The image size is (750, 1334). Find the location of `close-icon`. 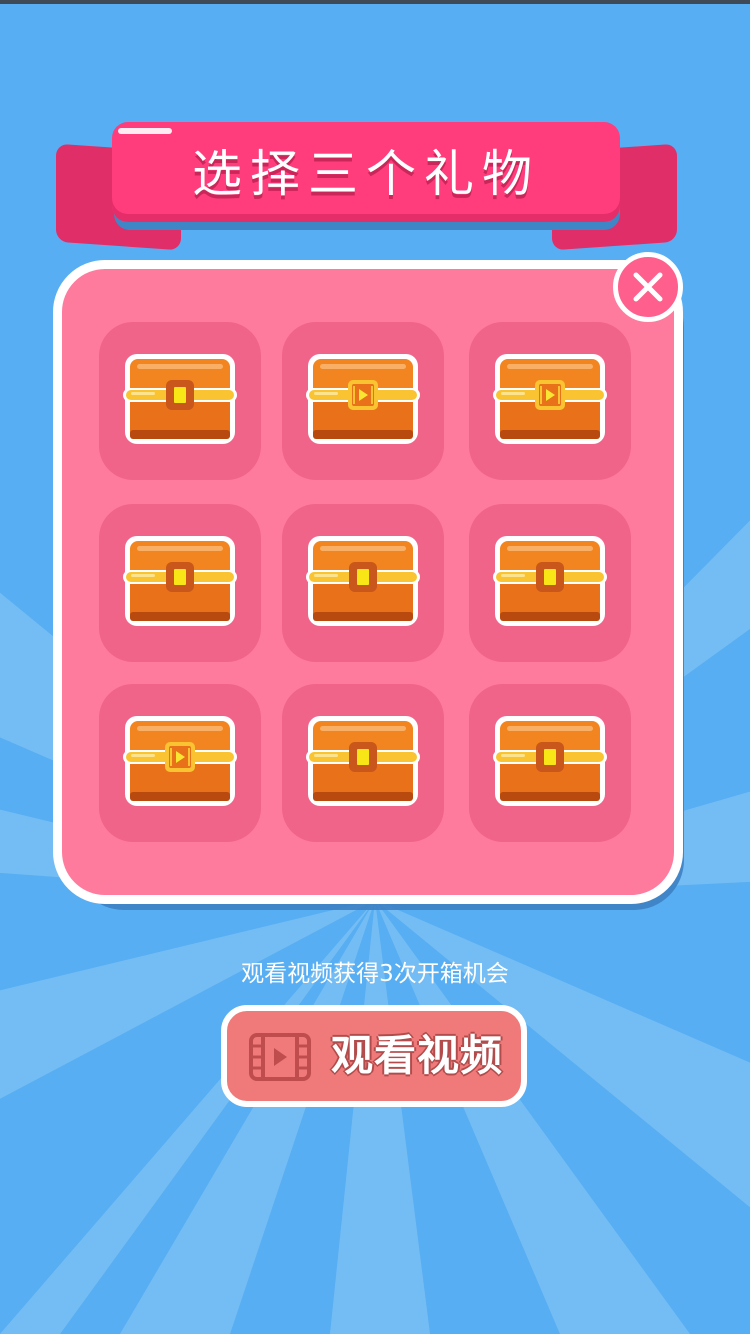

close-icon is located at coordinates (648, 287).